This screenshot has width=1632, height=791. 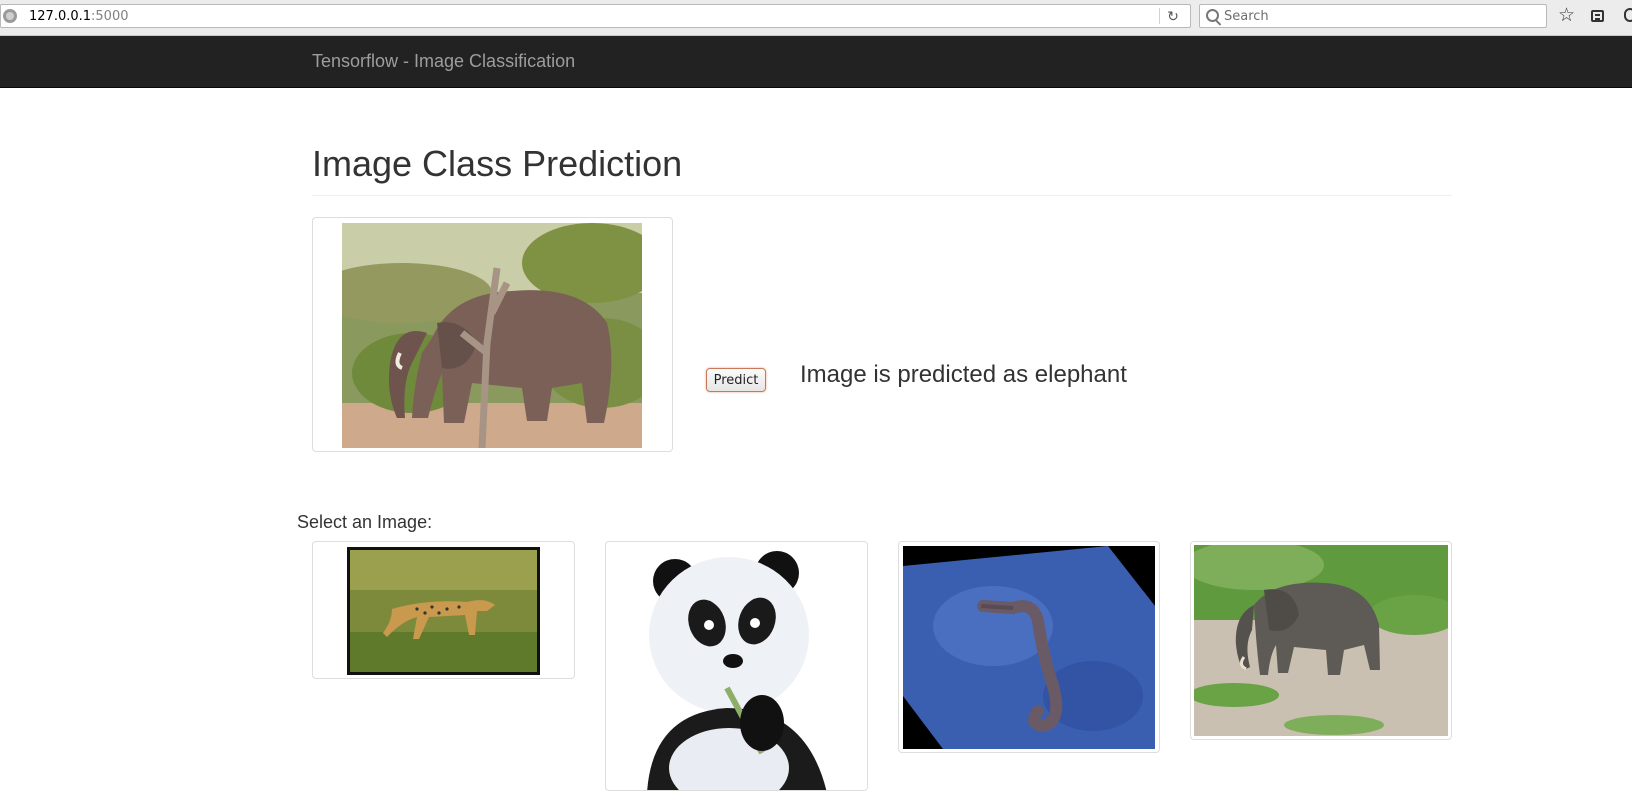 What do you see at coordinates (1212, 15) in the screenshot?
I see `search-icon` at bounding box center [1212, 15].